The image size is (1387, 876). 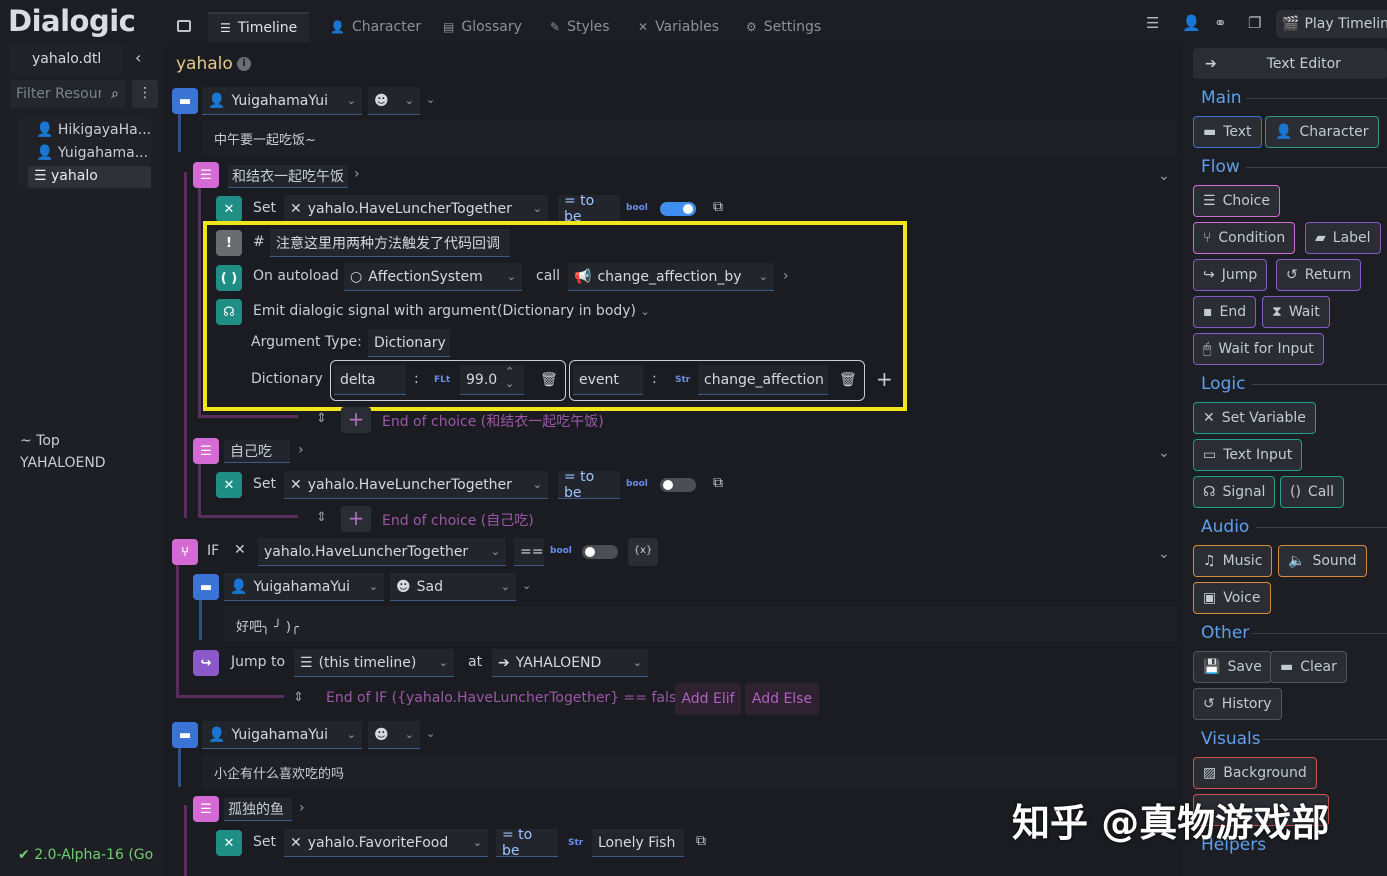 I want to click on condition-button: ⑂ Condition, so click(x=1244, y=238).